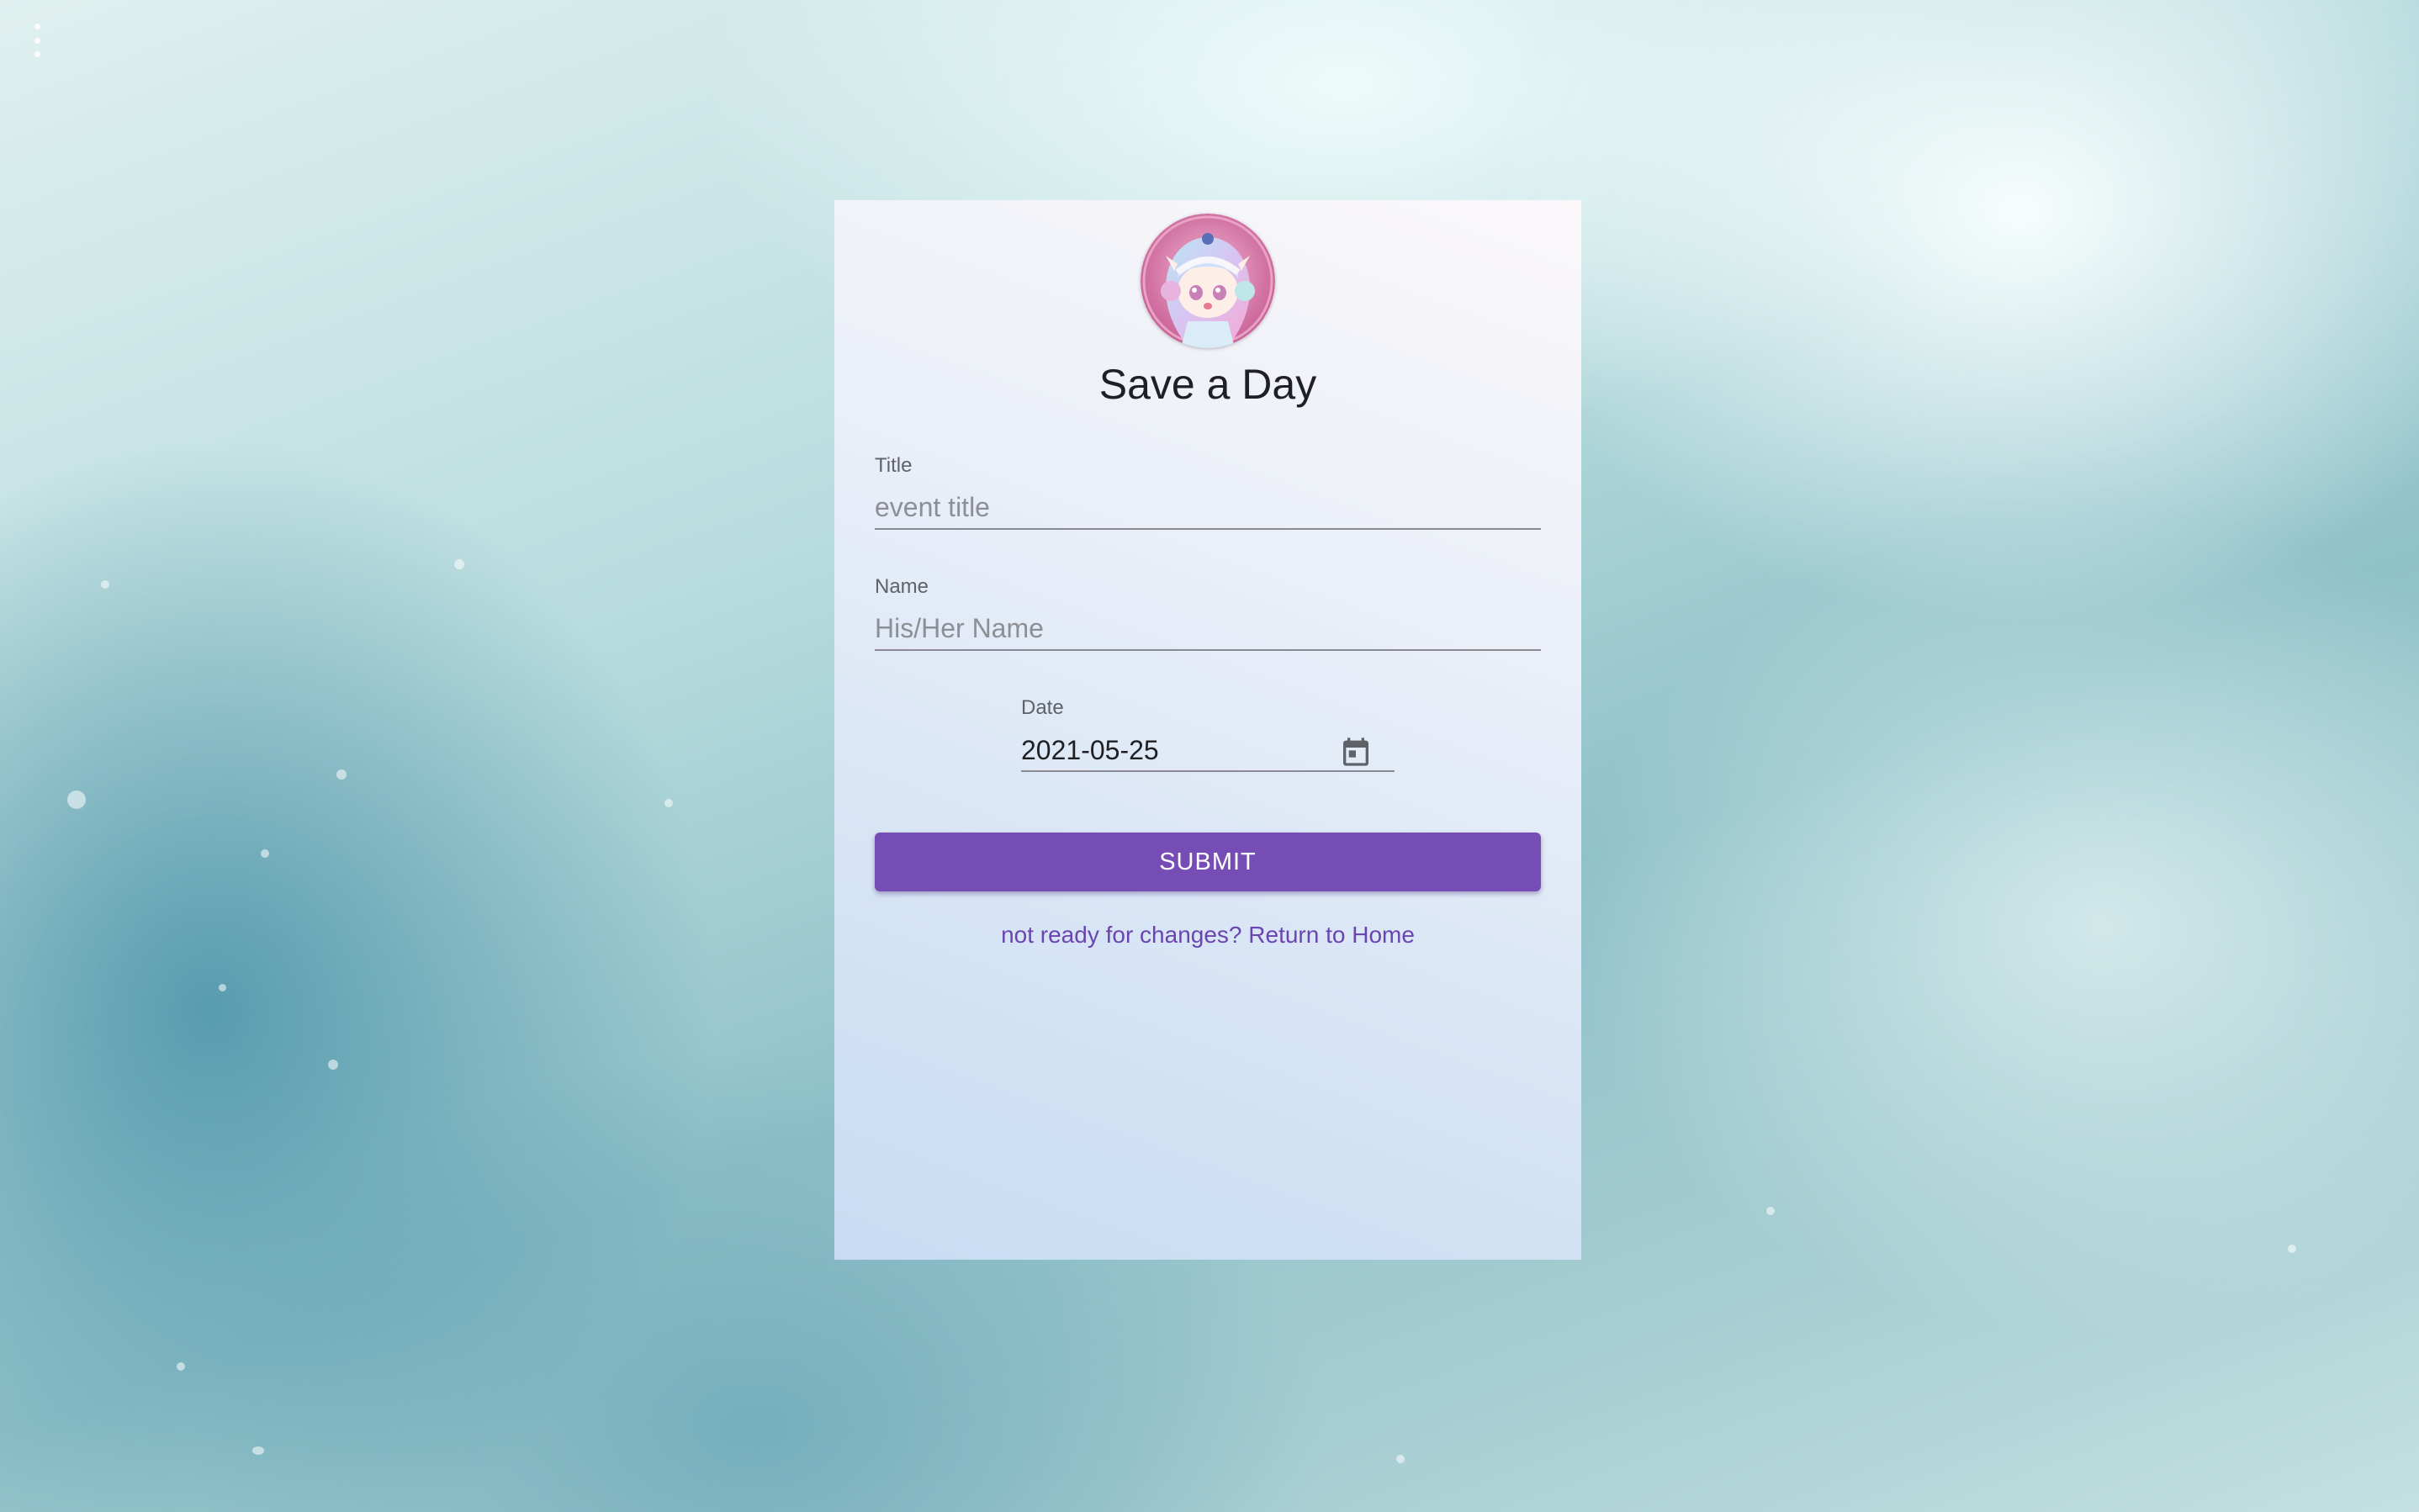 The height and width of the screenshot is (1512, 2419). I want to click on name-label: Name, so click(902, 586).